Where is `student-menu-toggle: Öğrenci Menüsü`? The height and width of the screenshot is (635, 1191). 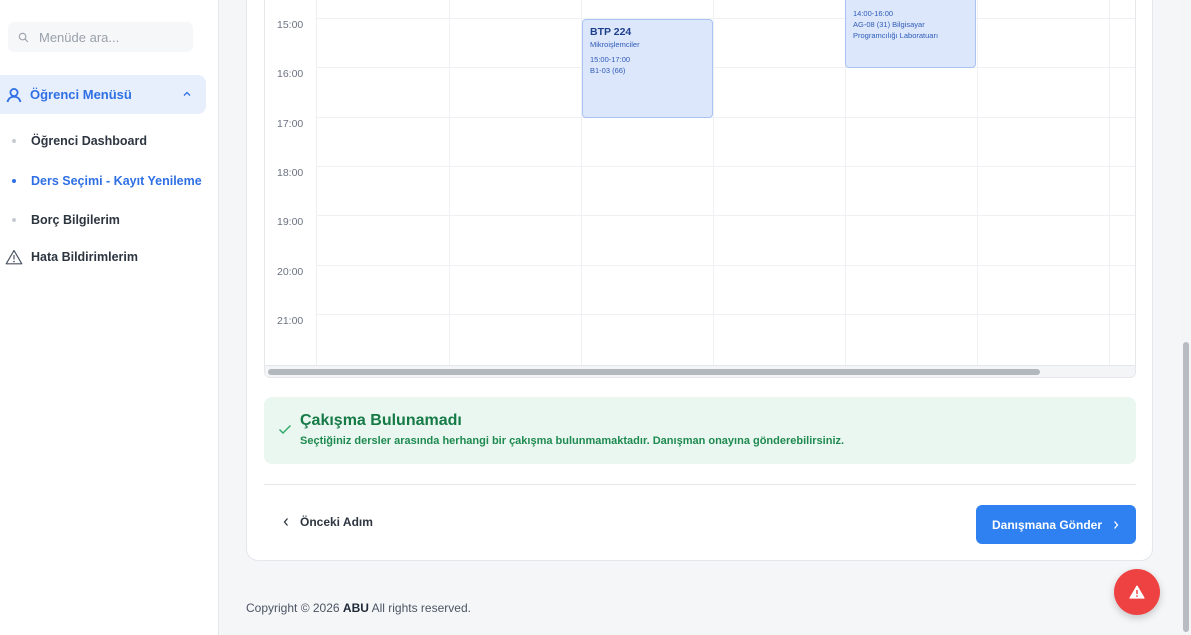
student-menu-toggle: Öğrenci Menüsü is located at coordinates (103, 94).